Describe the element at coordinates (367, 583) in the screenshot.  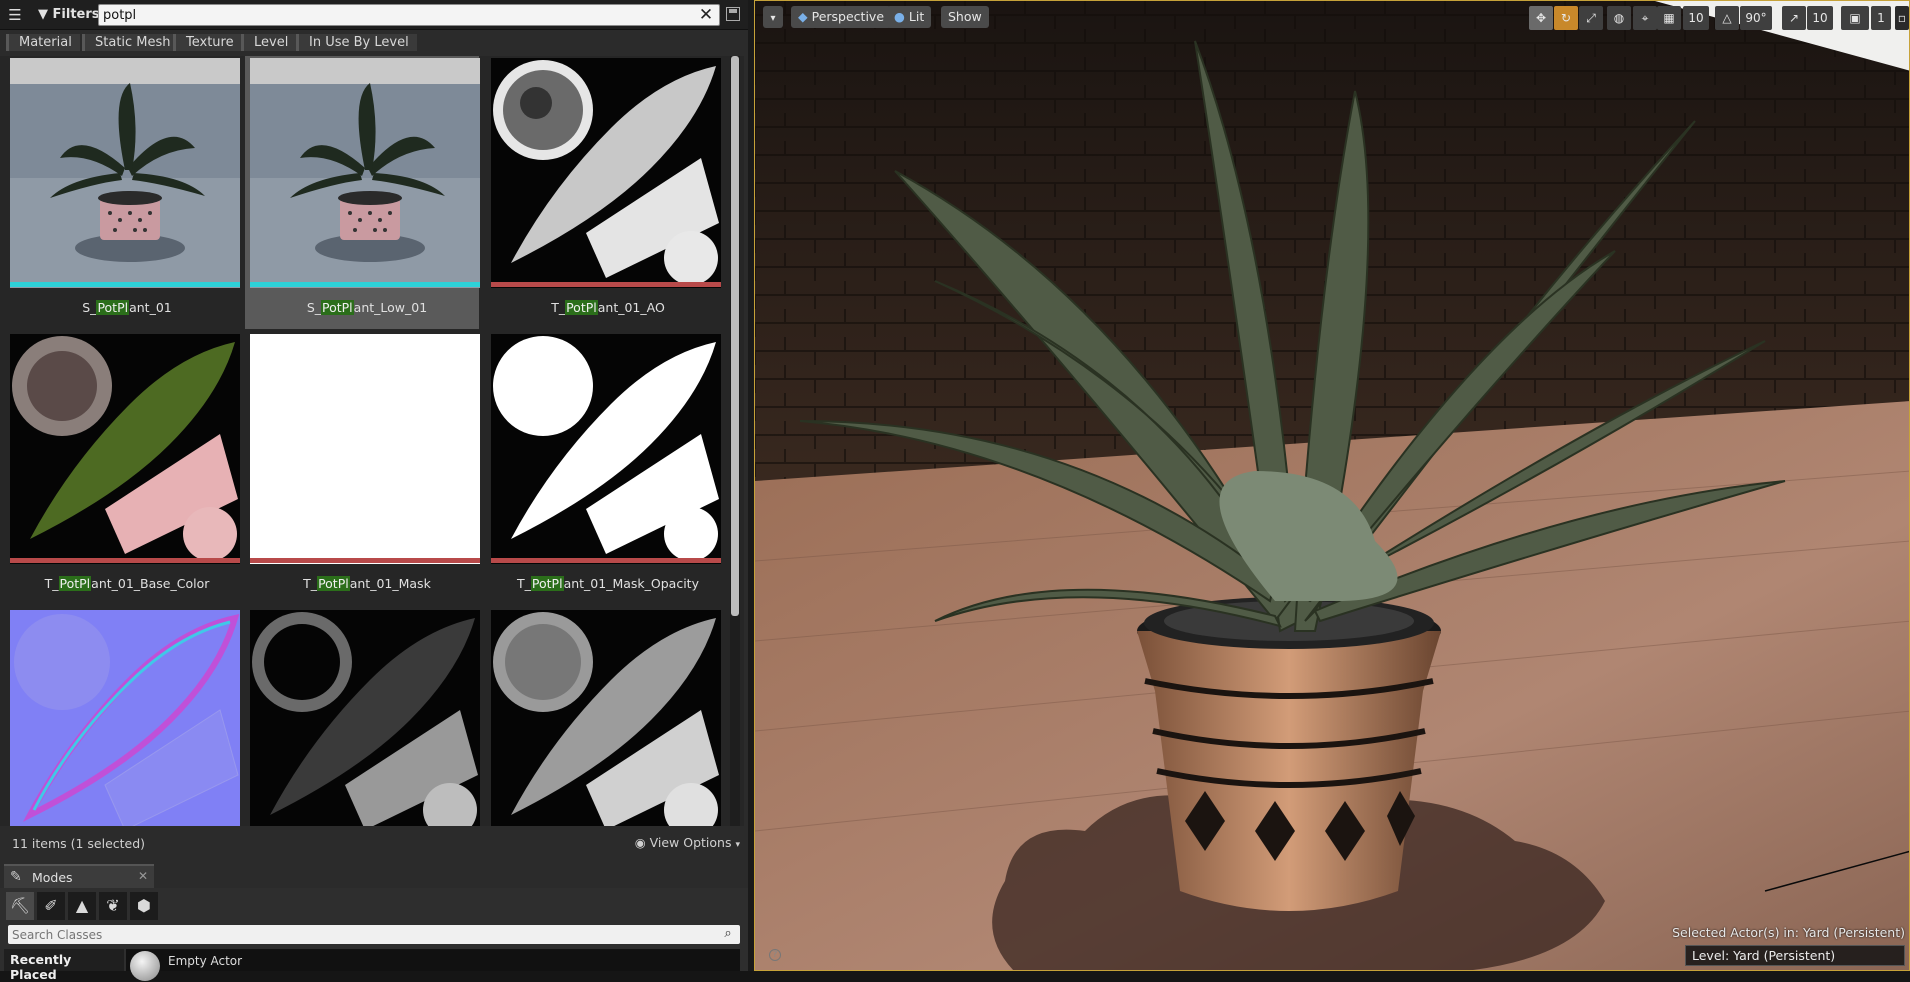
I see `asset-name: T_PotPlant_01_Mask` at that location.